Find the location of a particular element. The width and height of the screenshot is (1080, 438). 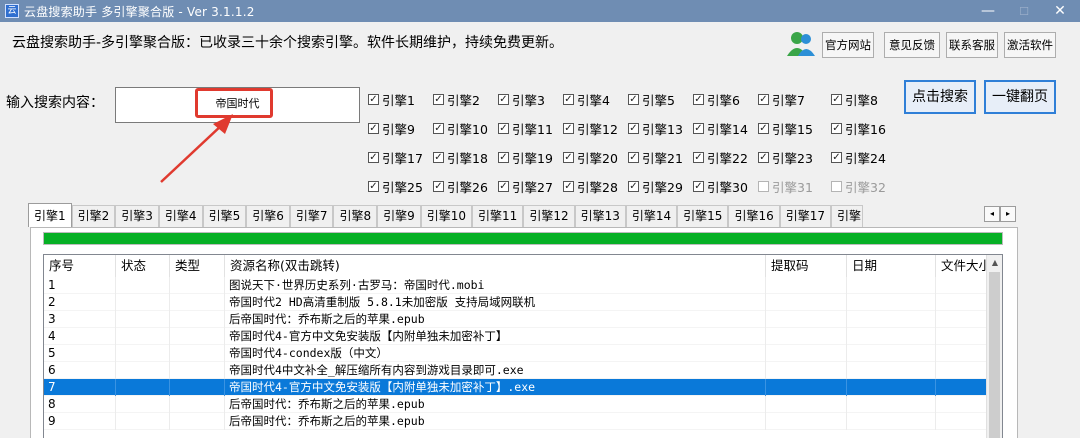

engine-tab: 引擎10 is located at coordinates (446, 216).